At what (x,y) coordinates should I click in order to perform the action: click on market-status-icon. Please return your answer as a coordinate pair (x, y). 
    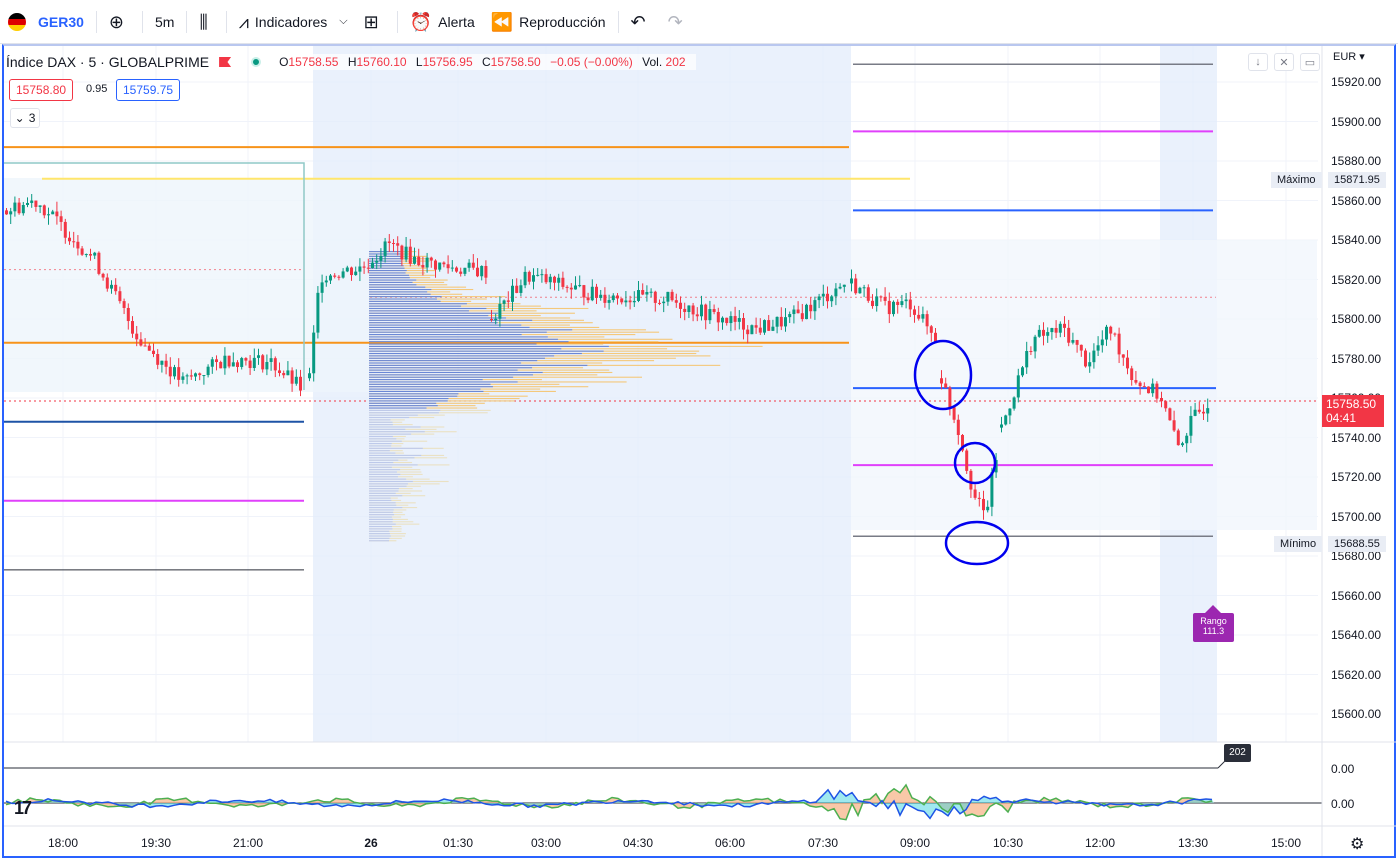
    Looking at the image, I should click on (256, 62).